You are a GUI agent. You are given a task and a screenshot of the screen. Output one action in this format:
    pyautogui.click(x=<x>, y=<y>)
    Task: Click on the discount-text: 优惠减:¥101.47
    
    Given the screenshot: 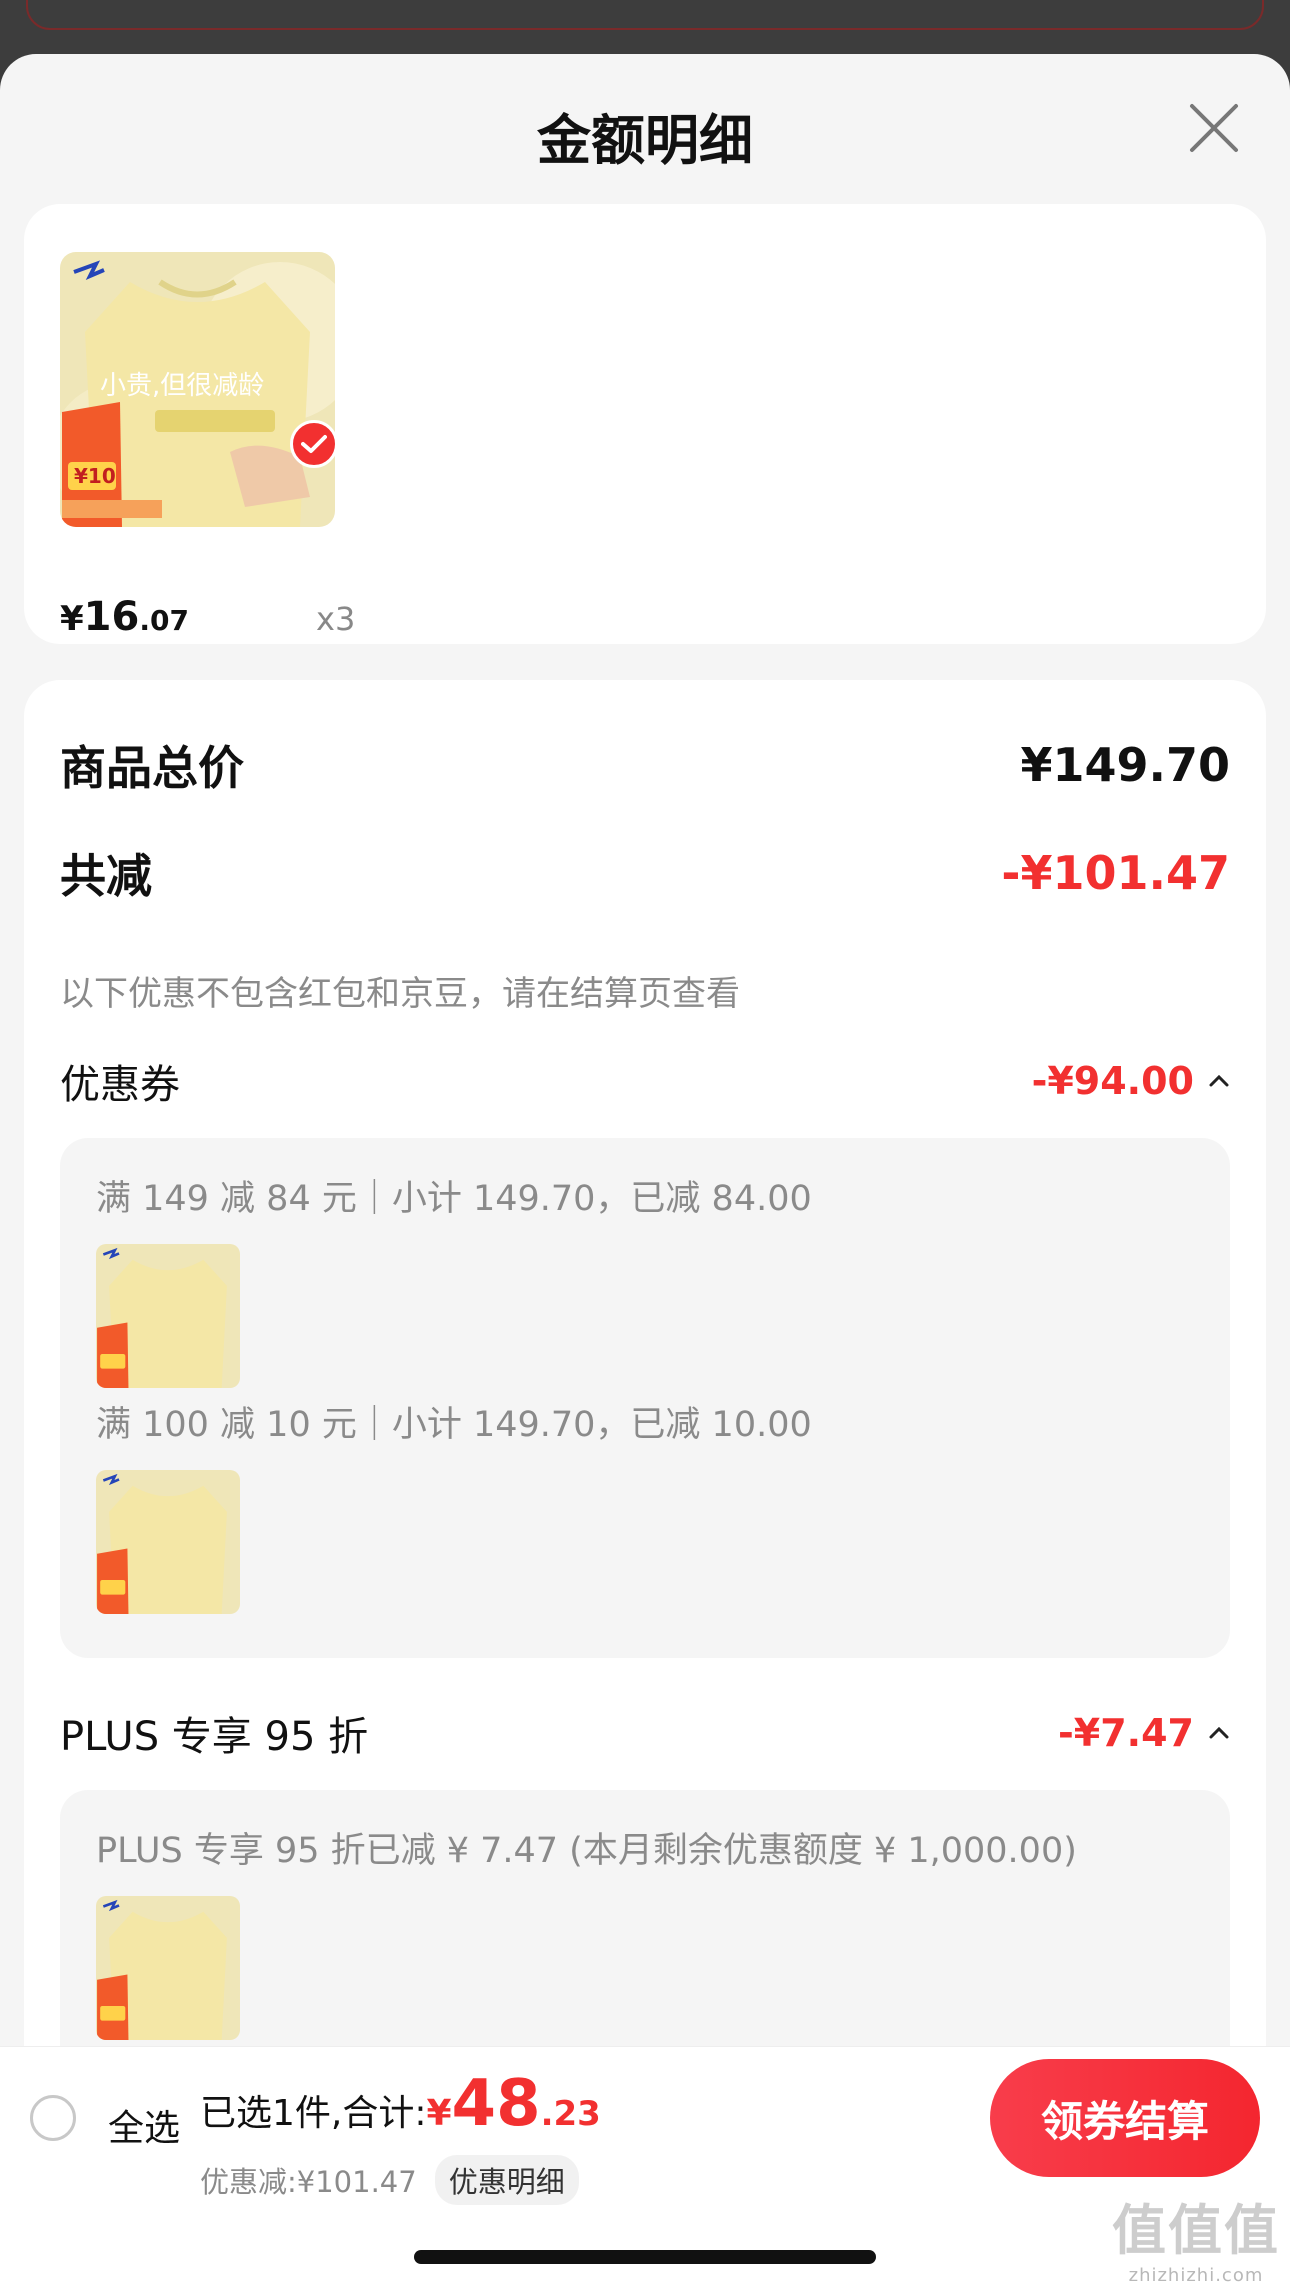 What is the action you would take?
    pyautogui.click(x=308, y=2182)
    